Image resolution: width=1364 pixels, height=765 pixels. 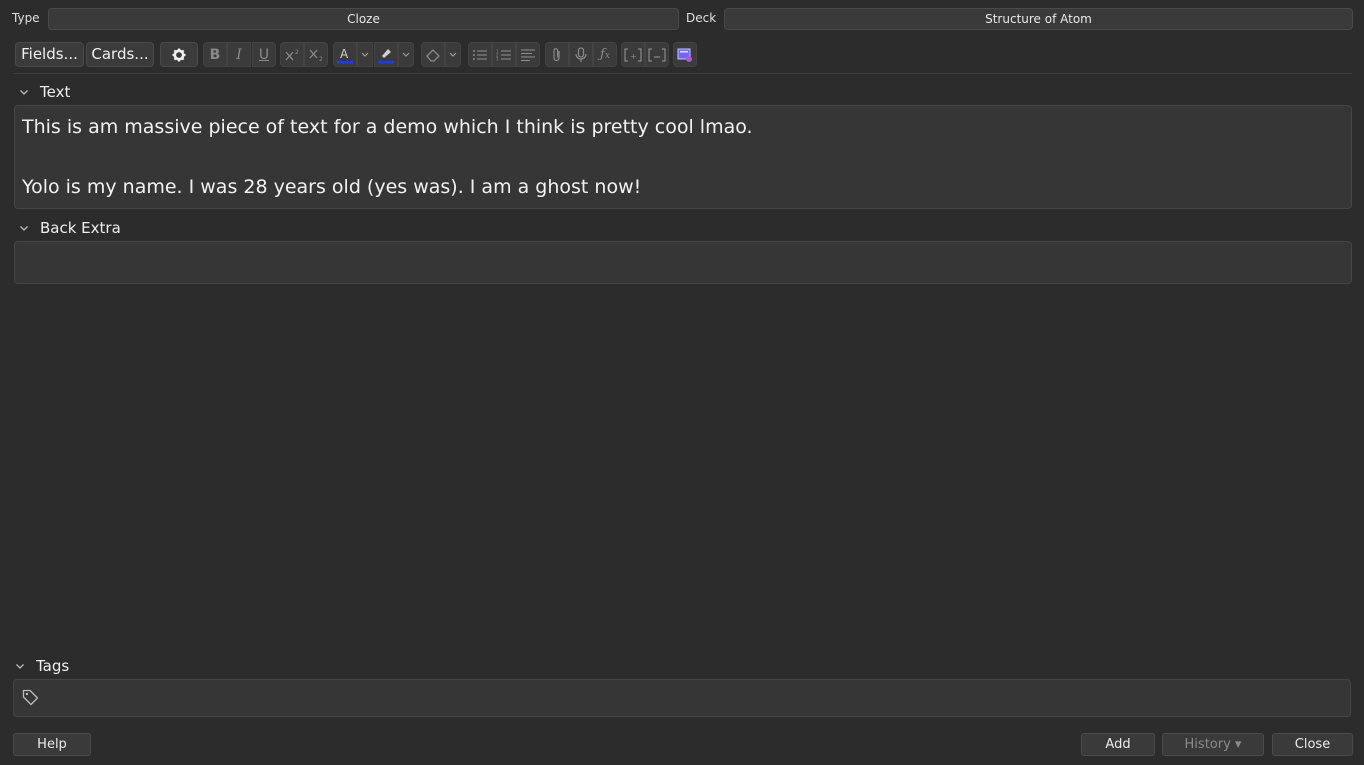 What do you see at coordinates (80, 228) in the screenshot?
I see `field-label-back-extra: Back Extra` at bounding box center [80, 228].